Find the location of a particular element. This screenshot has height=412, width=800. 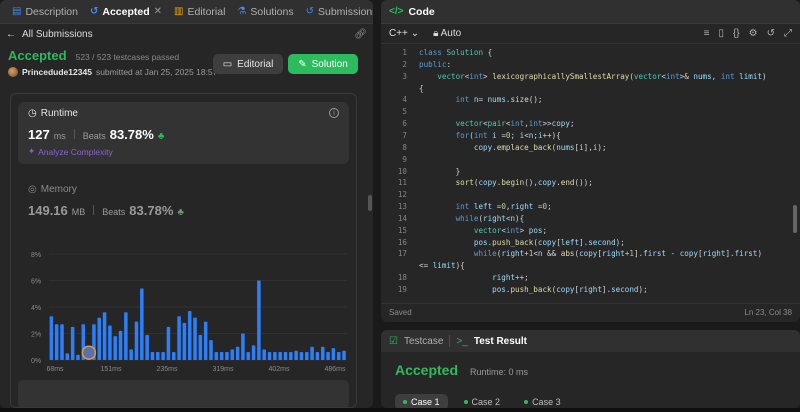

tab-description: ▤ Description is located at coordinates (45, 12).